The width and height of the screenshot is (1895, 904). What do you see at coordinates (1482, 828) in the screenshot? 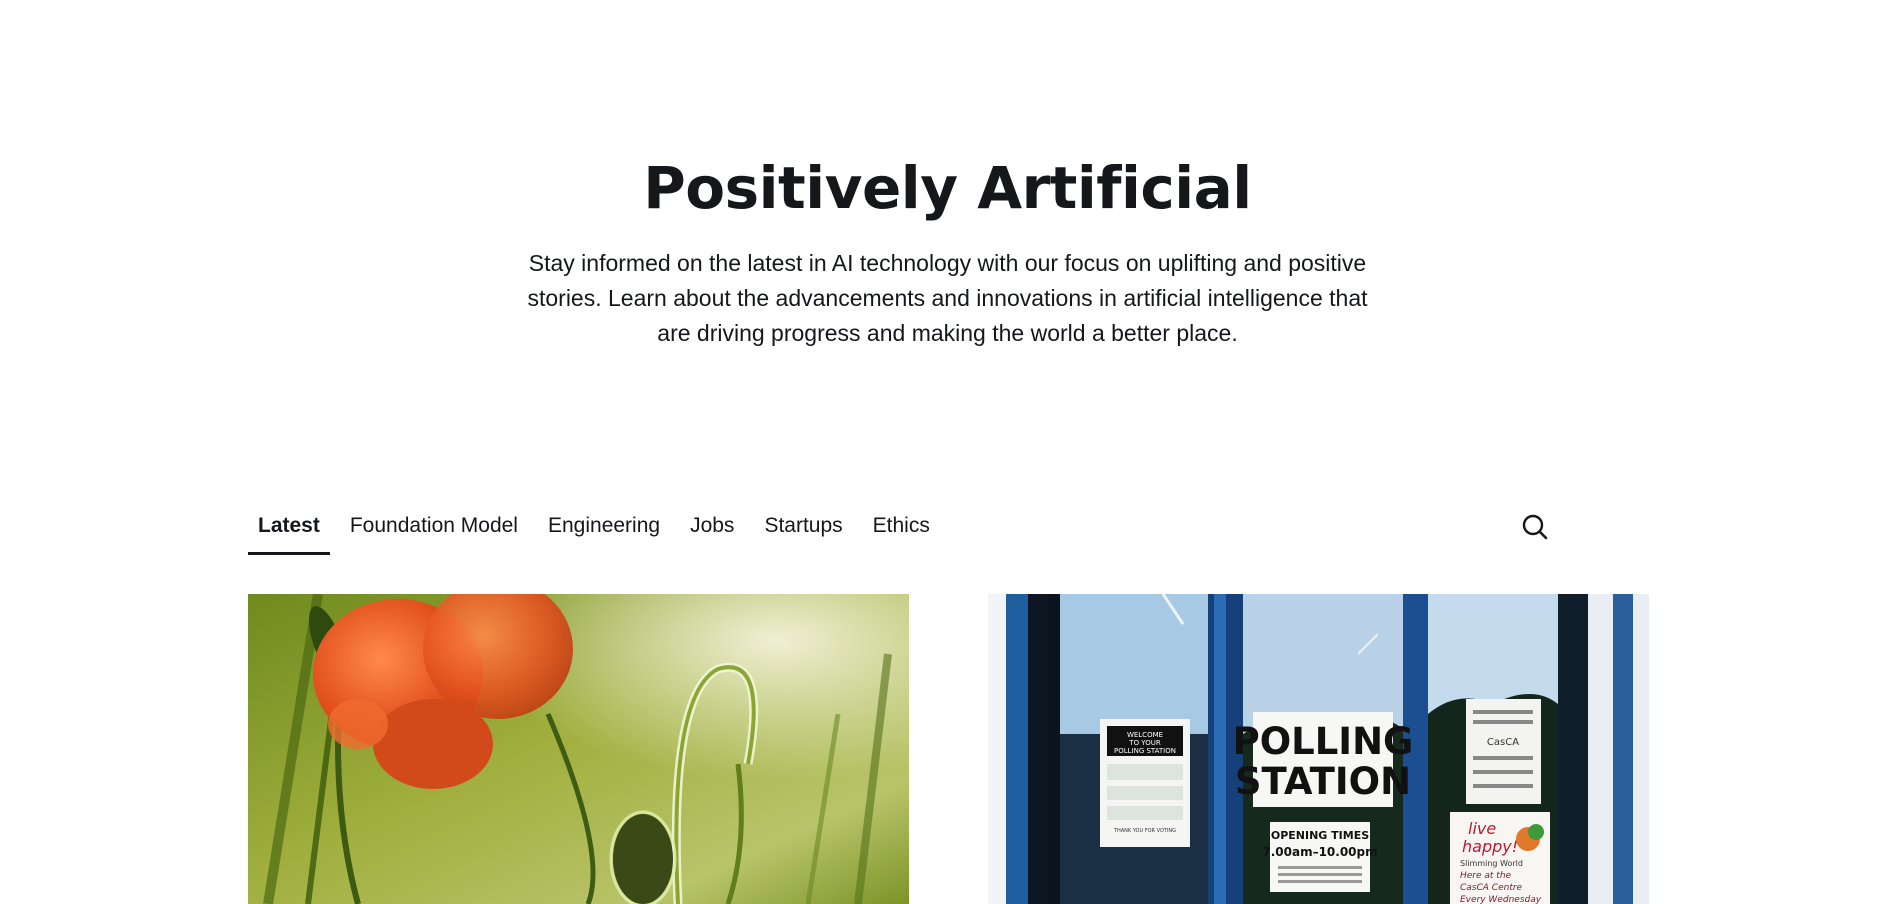
I see `svg-text: live` at bounding box center [1482, 828].